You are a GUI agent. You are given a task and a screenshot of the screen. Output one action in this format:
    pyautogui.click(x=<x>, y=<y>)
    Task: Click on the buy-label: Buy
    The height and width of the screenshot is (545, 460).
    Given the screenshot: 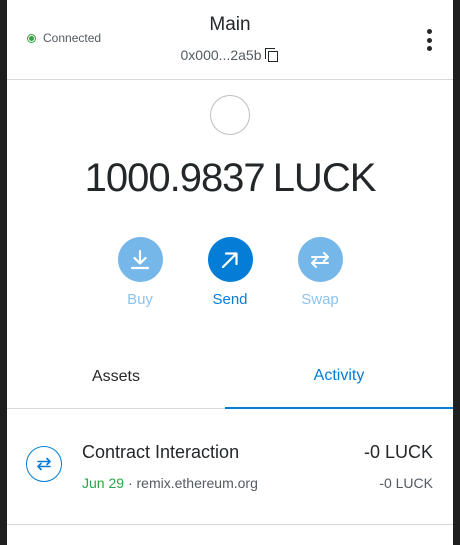 What is the action you would take?
    pyautogui.click(x=140, y=299)
    